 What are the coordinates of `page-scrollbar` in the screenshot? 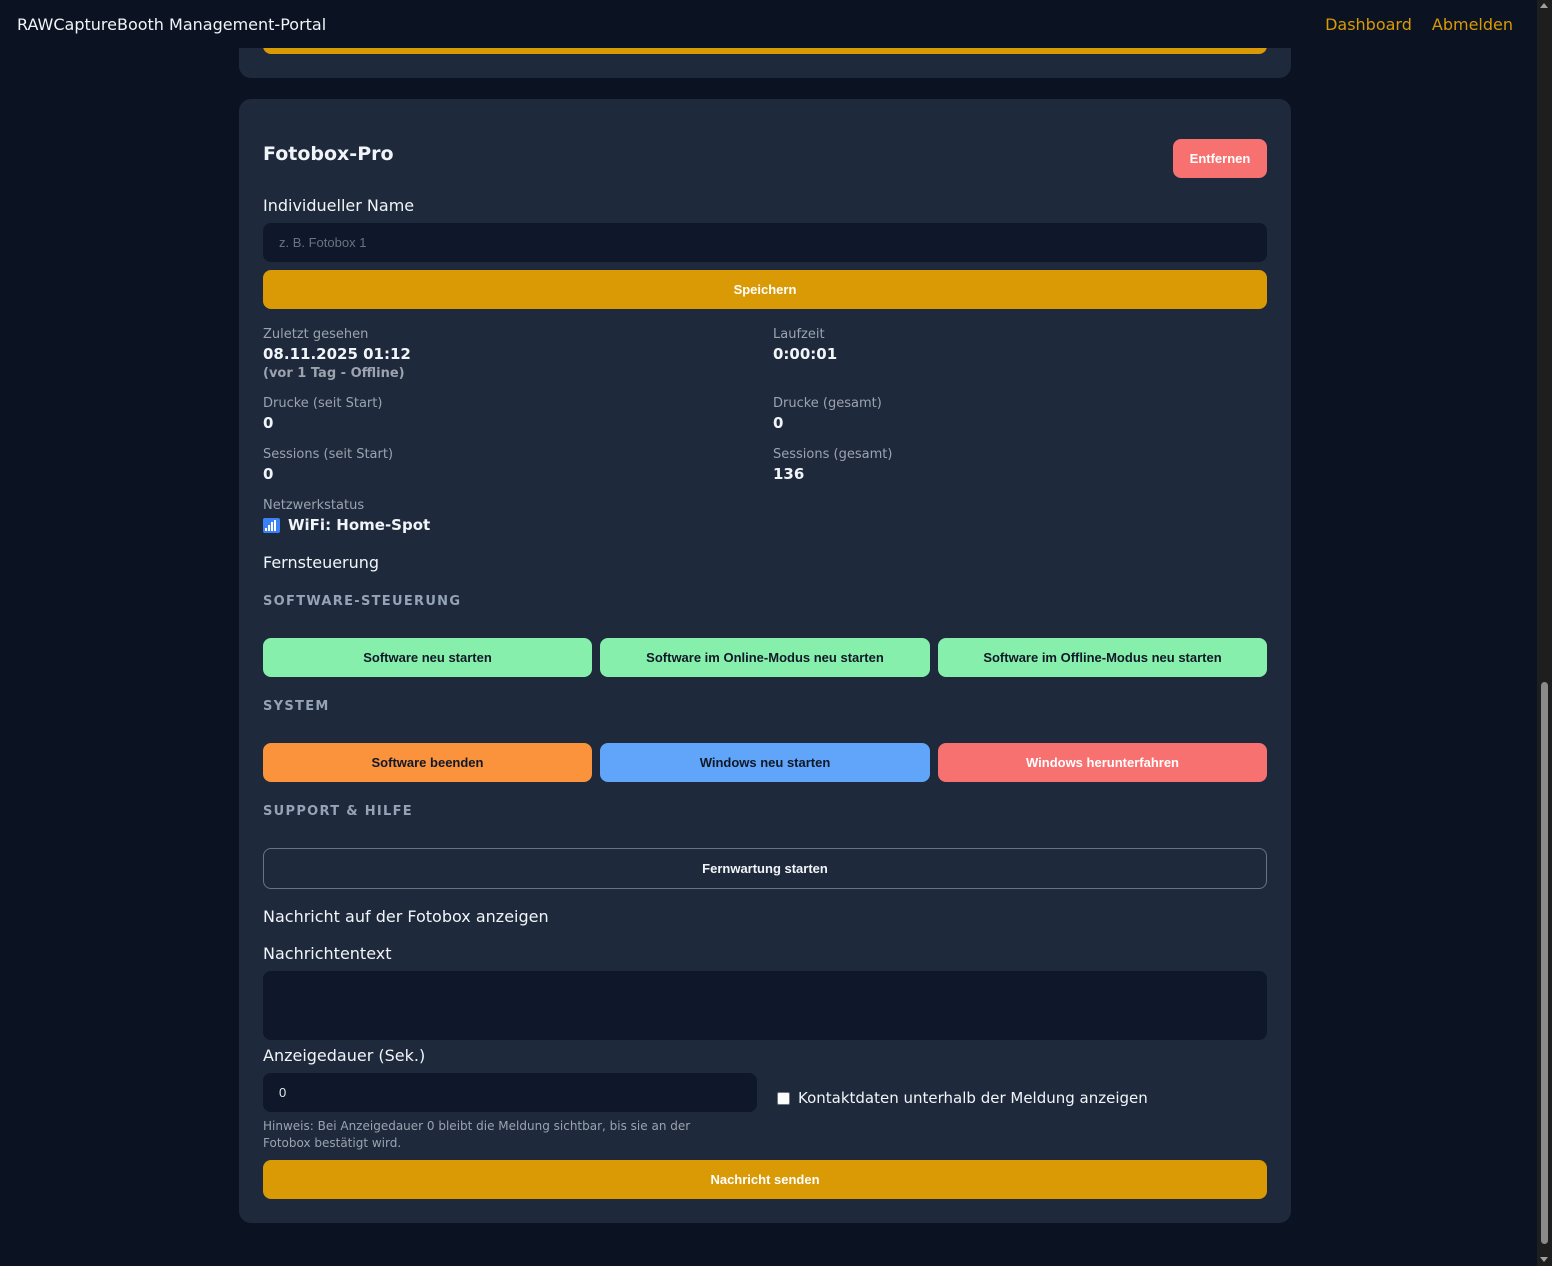 It's located at (1544, 633).